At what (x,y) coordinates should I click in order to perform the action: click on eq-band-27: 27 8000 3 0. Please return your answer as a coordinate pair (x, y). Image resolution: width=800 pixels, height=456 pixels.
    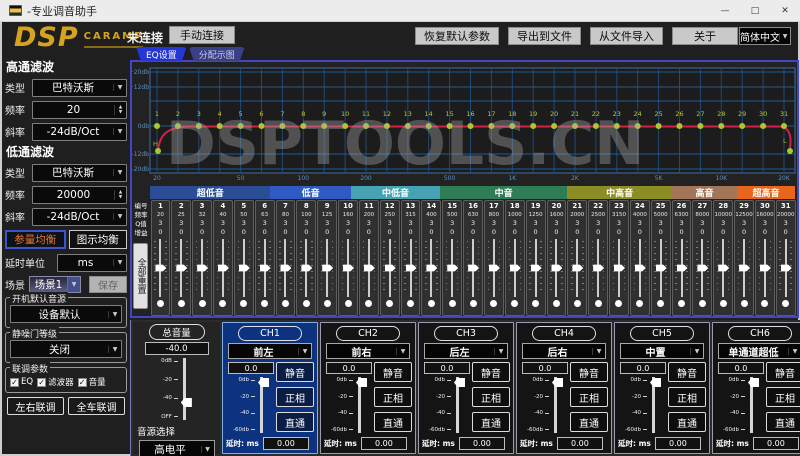
    Looking at the image, I should click on (702, 258).